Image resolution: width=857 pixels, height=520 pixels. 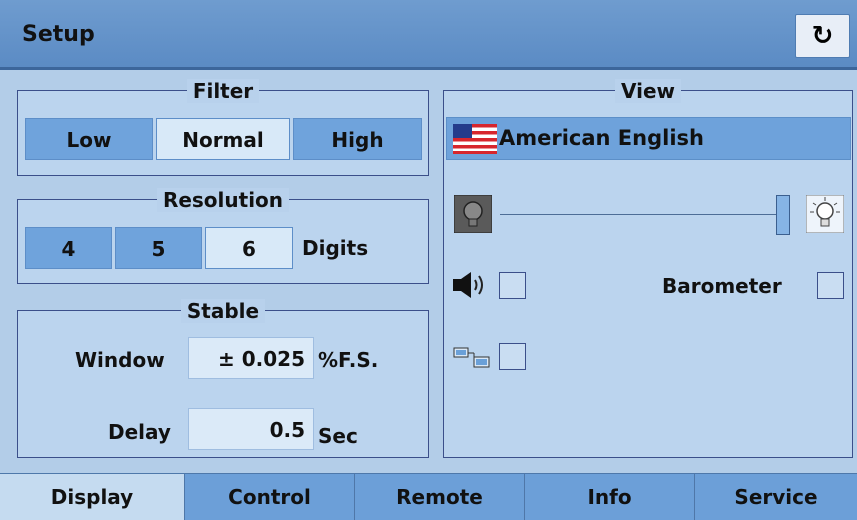 I want to click on delay-label: Delay, so click(x=139, y=432).